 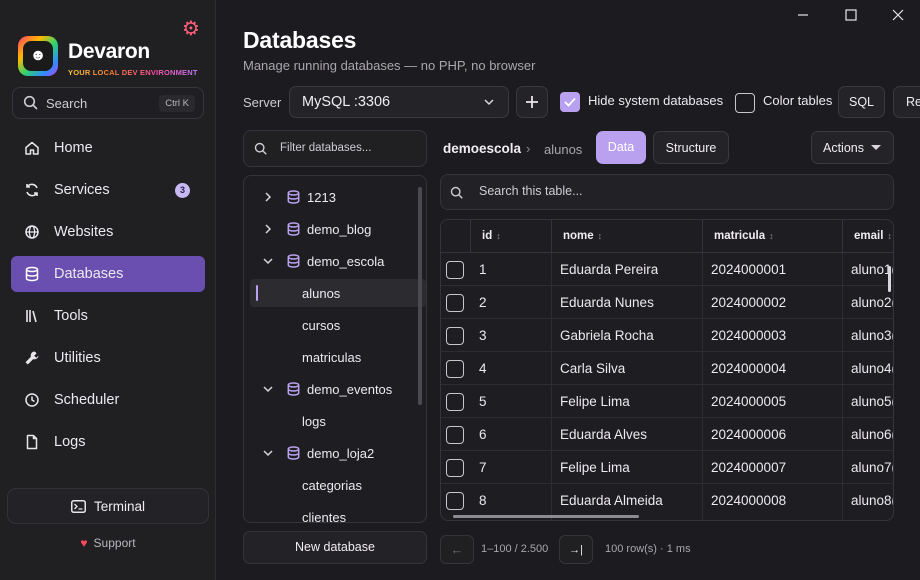 What do you see at coordinates (82, 190) in the screenshot?
I see `sidebar-item-label: Services` at bounding box center [82, 190].